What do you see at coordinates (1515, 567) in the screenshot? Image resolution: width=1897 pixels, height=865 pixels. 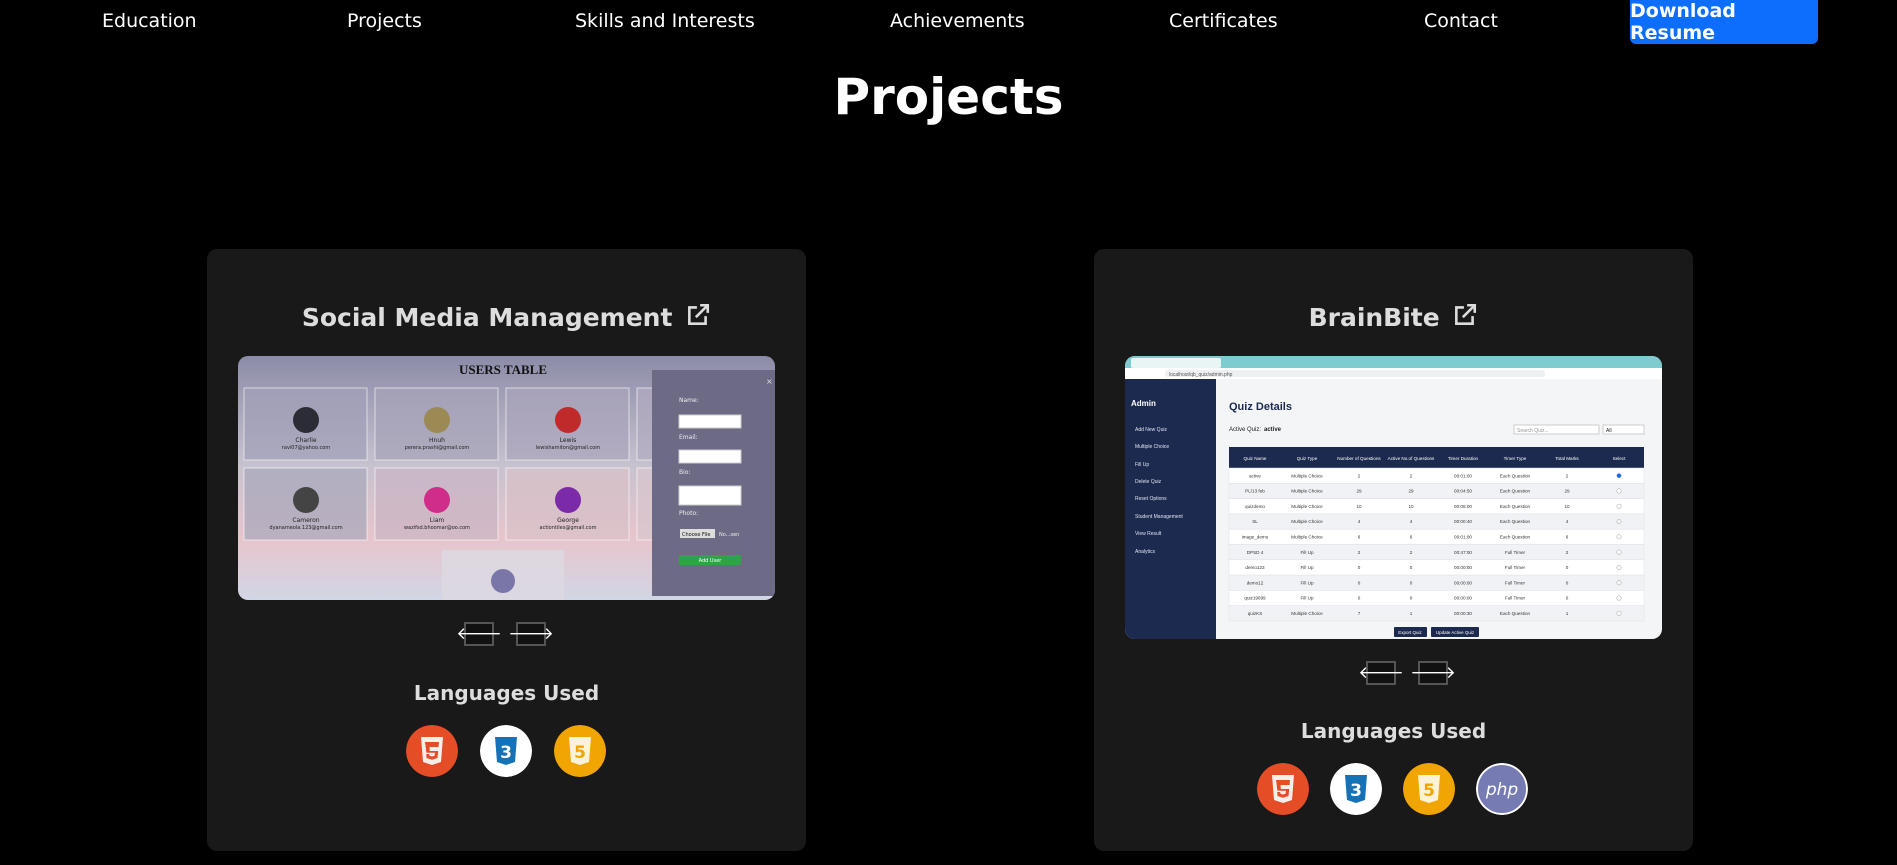 I see `table-cell: Full Timer` at bounding box center [1515, 567].